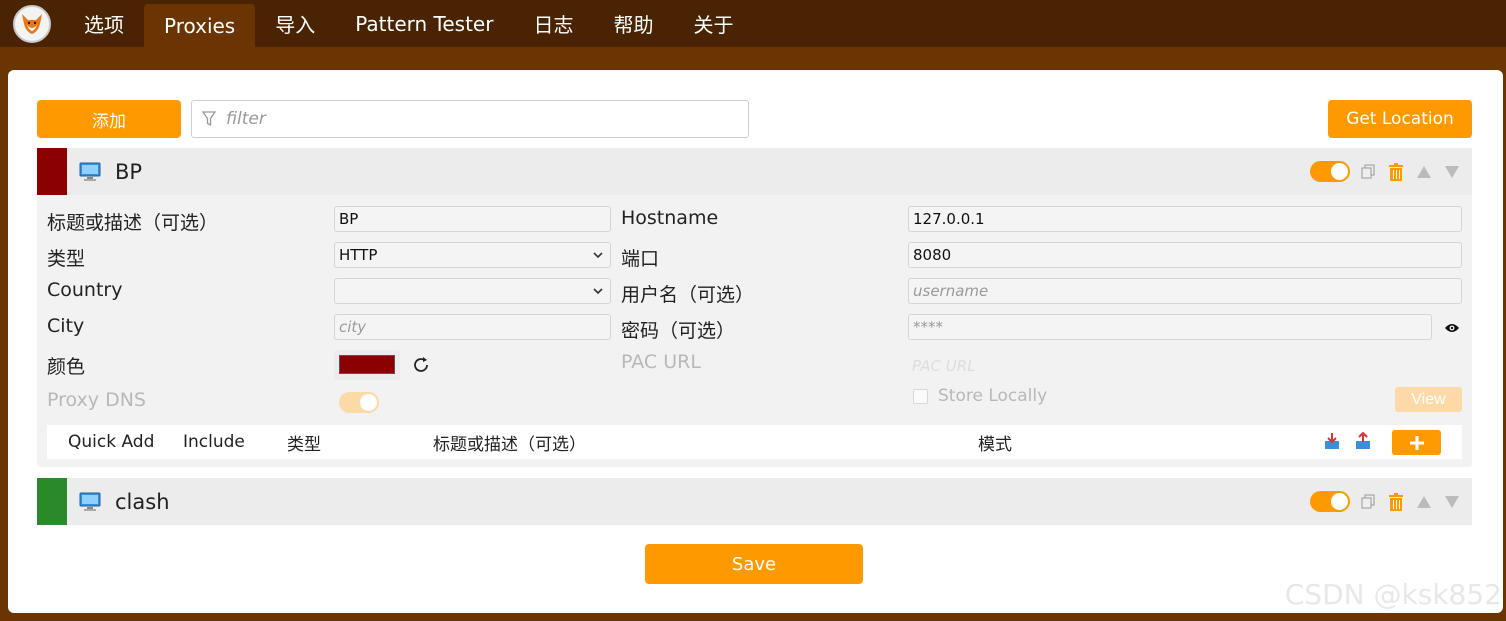  I want to click on type-select: HTTP, so click(472, 255).